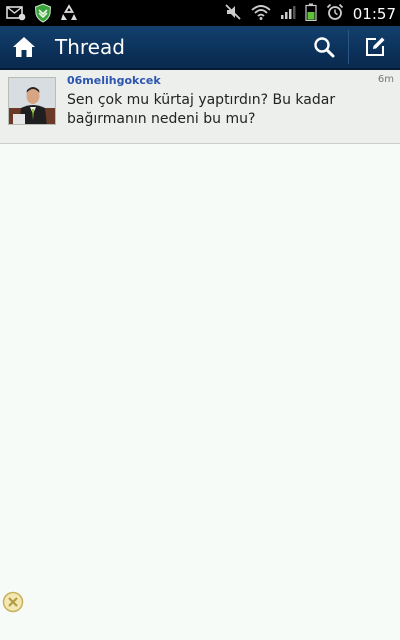 The width and height of the screenshot is (400, 640). What do you see at coordinates (324, 47) in the screenshot?
I see `search-button` at bounding box center [324, 47].